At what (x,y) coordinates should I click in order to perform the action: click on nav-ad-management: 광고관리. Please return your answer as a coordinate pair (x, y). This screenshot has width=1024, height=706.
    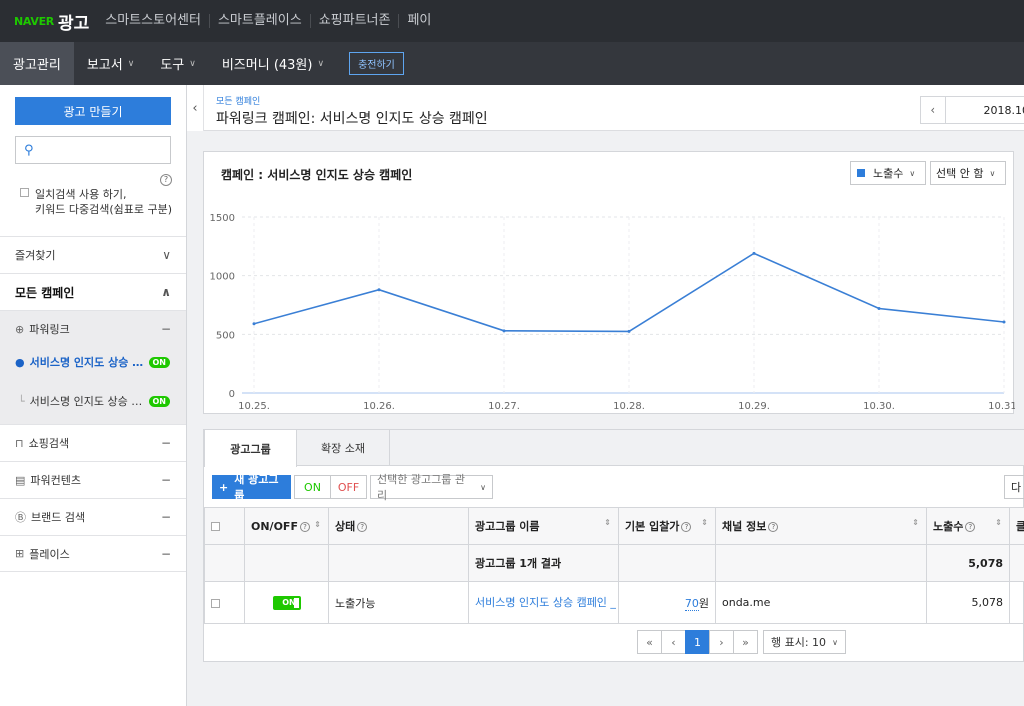
    Looking at the image, I should click on (37, 63).